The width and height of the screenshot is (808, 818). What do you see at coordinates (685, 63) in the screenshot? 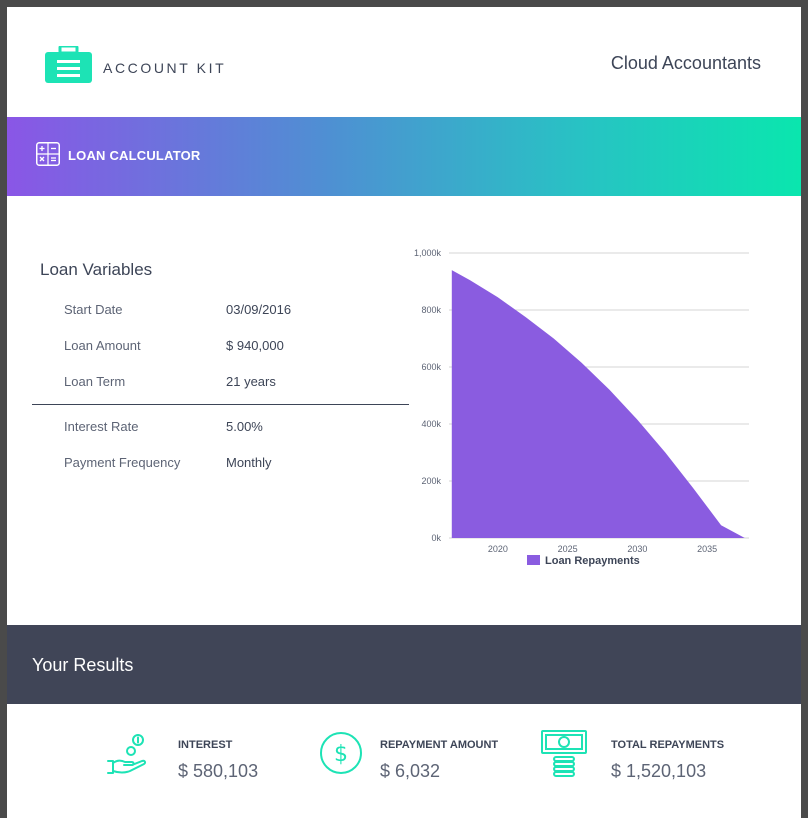
I see `company-name: Cloud Accountants` at bounding box center [685, 63].